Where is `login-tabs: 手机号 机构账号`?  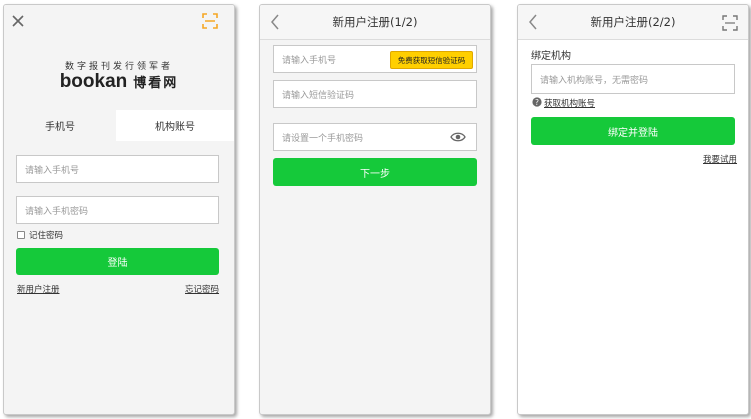 login-tabs: 手机号 机构账号 is located at coordinates (119, 125).